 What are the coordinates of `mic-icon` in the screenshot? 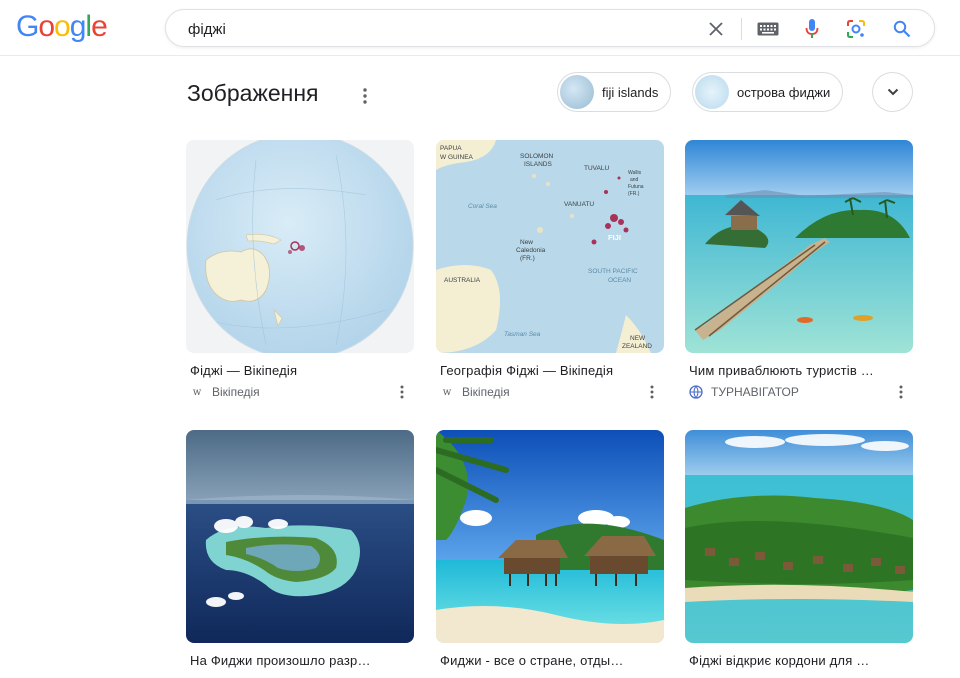 It's located at (812, 28).